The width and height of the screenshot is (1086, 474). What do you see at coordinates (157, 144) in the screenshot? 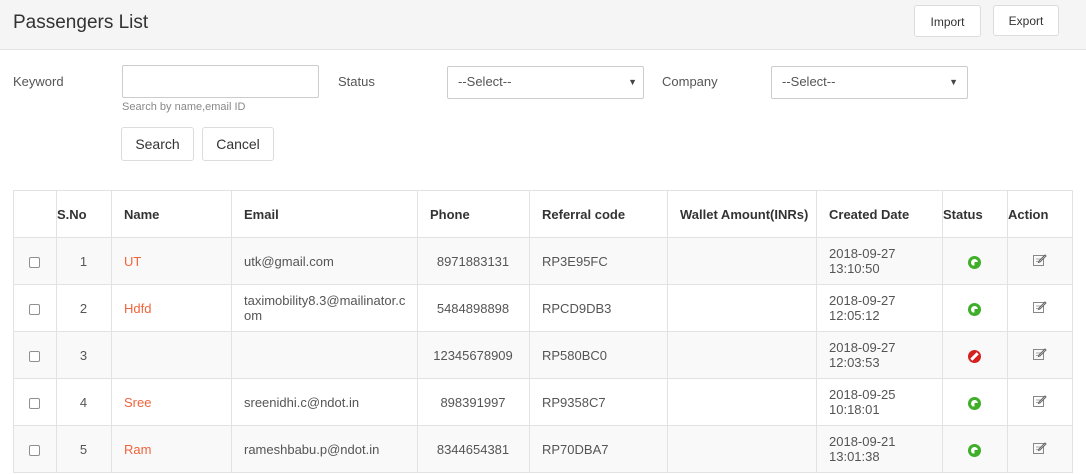
I see `search-button: Search` at bounding box center [157, 144].